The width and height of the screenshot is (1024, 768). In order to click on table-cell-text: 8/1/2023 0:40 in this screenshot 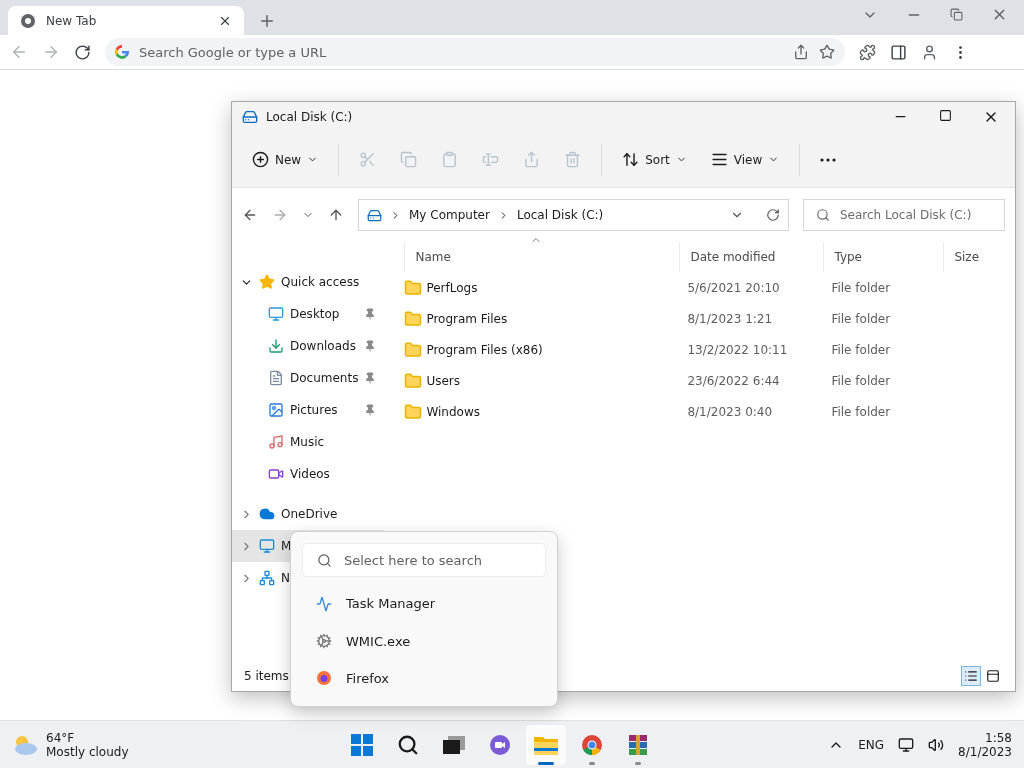, I will do `click(730, 411)`.